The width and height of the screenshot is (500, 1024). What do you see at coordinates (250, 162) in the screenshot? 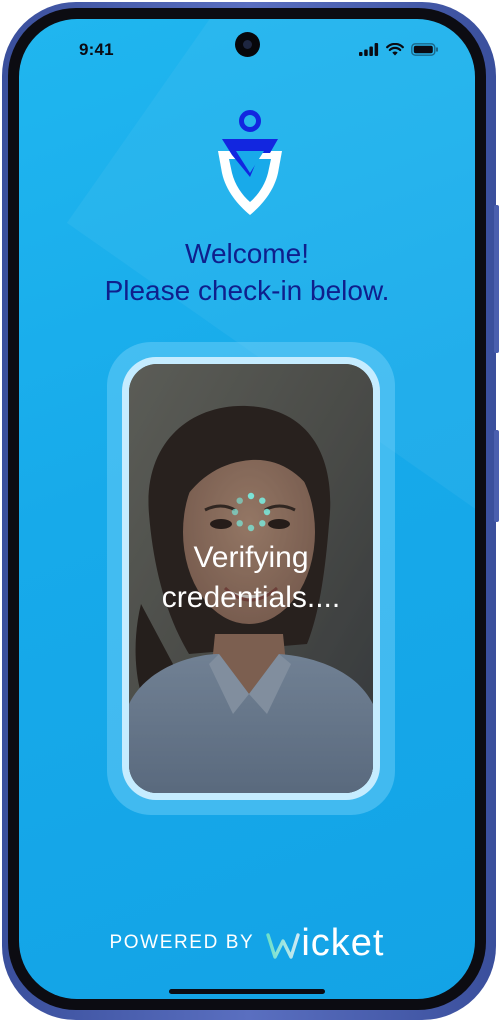
I see `person-shield-logo` at bounding box center [250, 162].